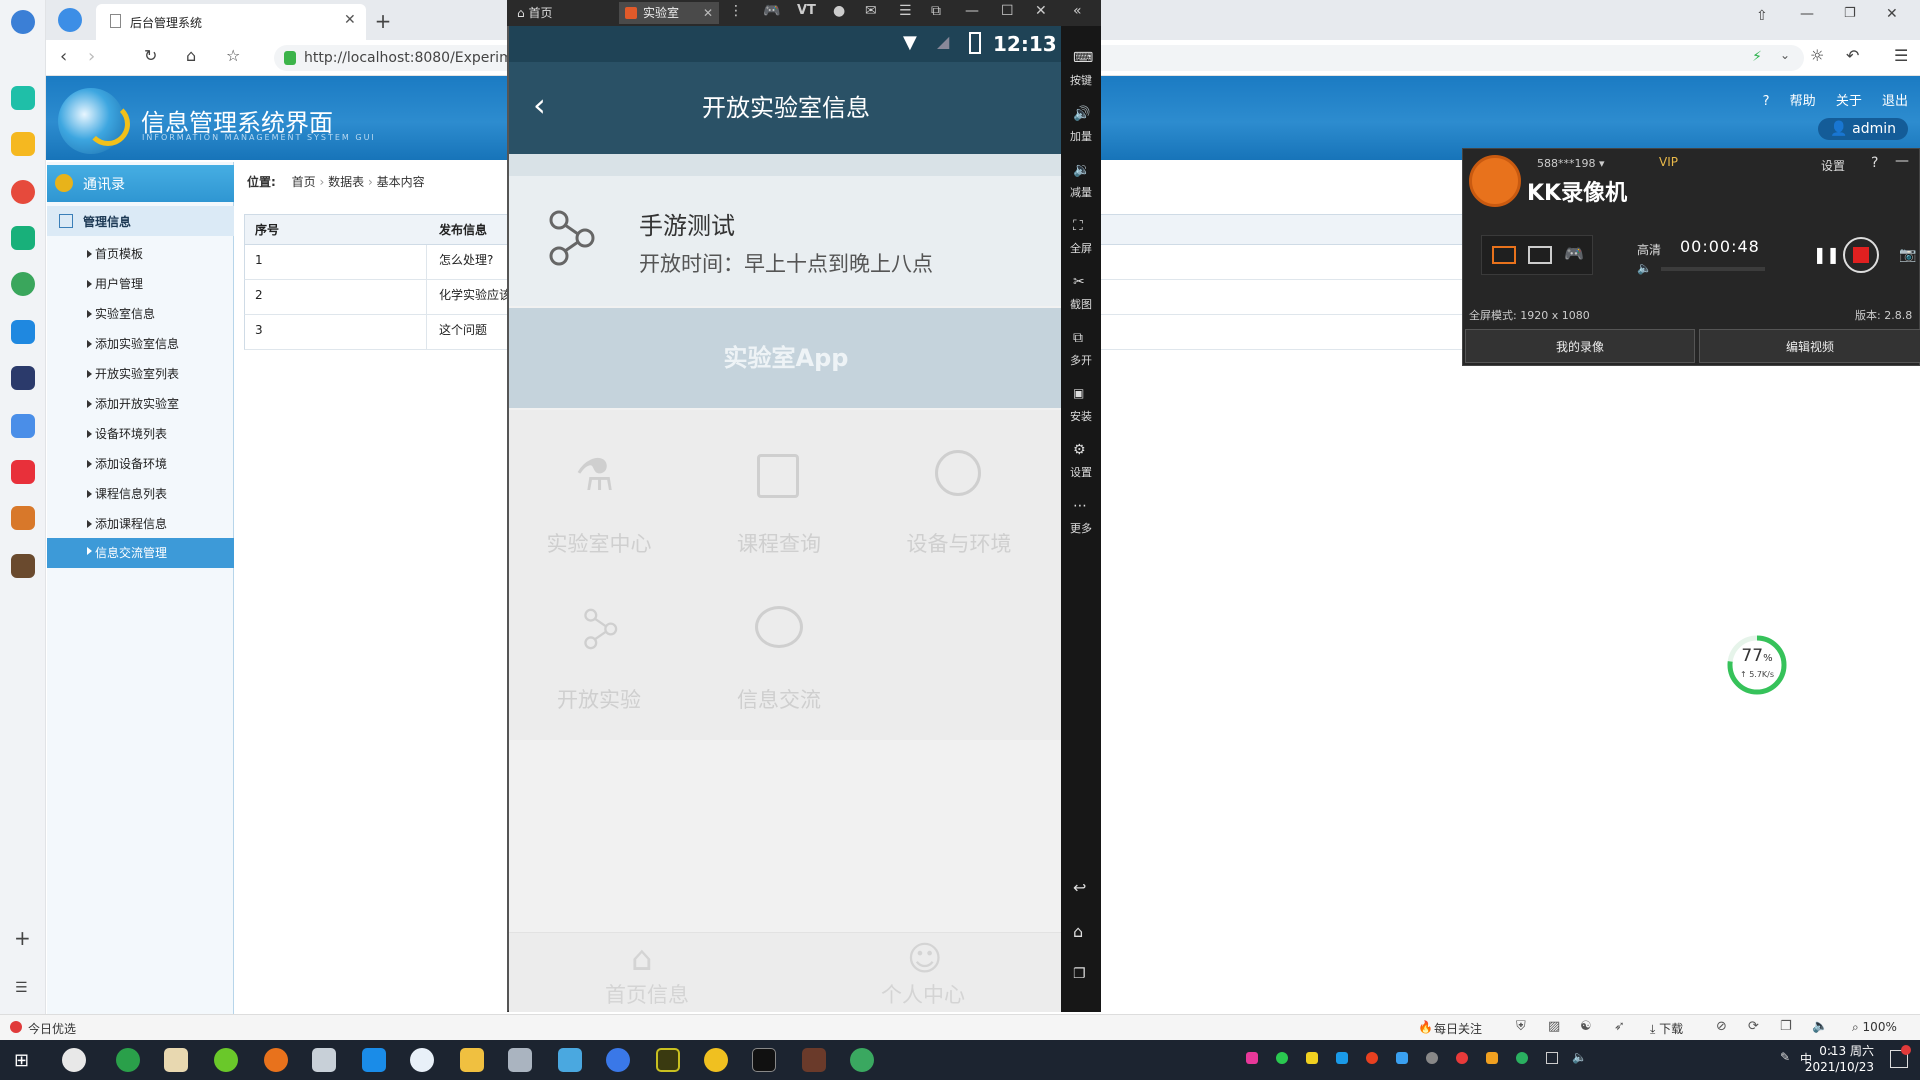 This screenshot has width=1920, height=1080. Describe the element at coordinates (23, 566) in the screenshot. I see `game2-icon` at that location.